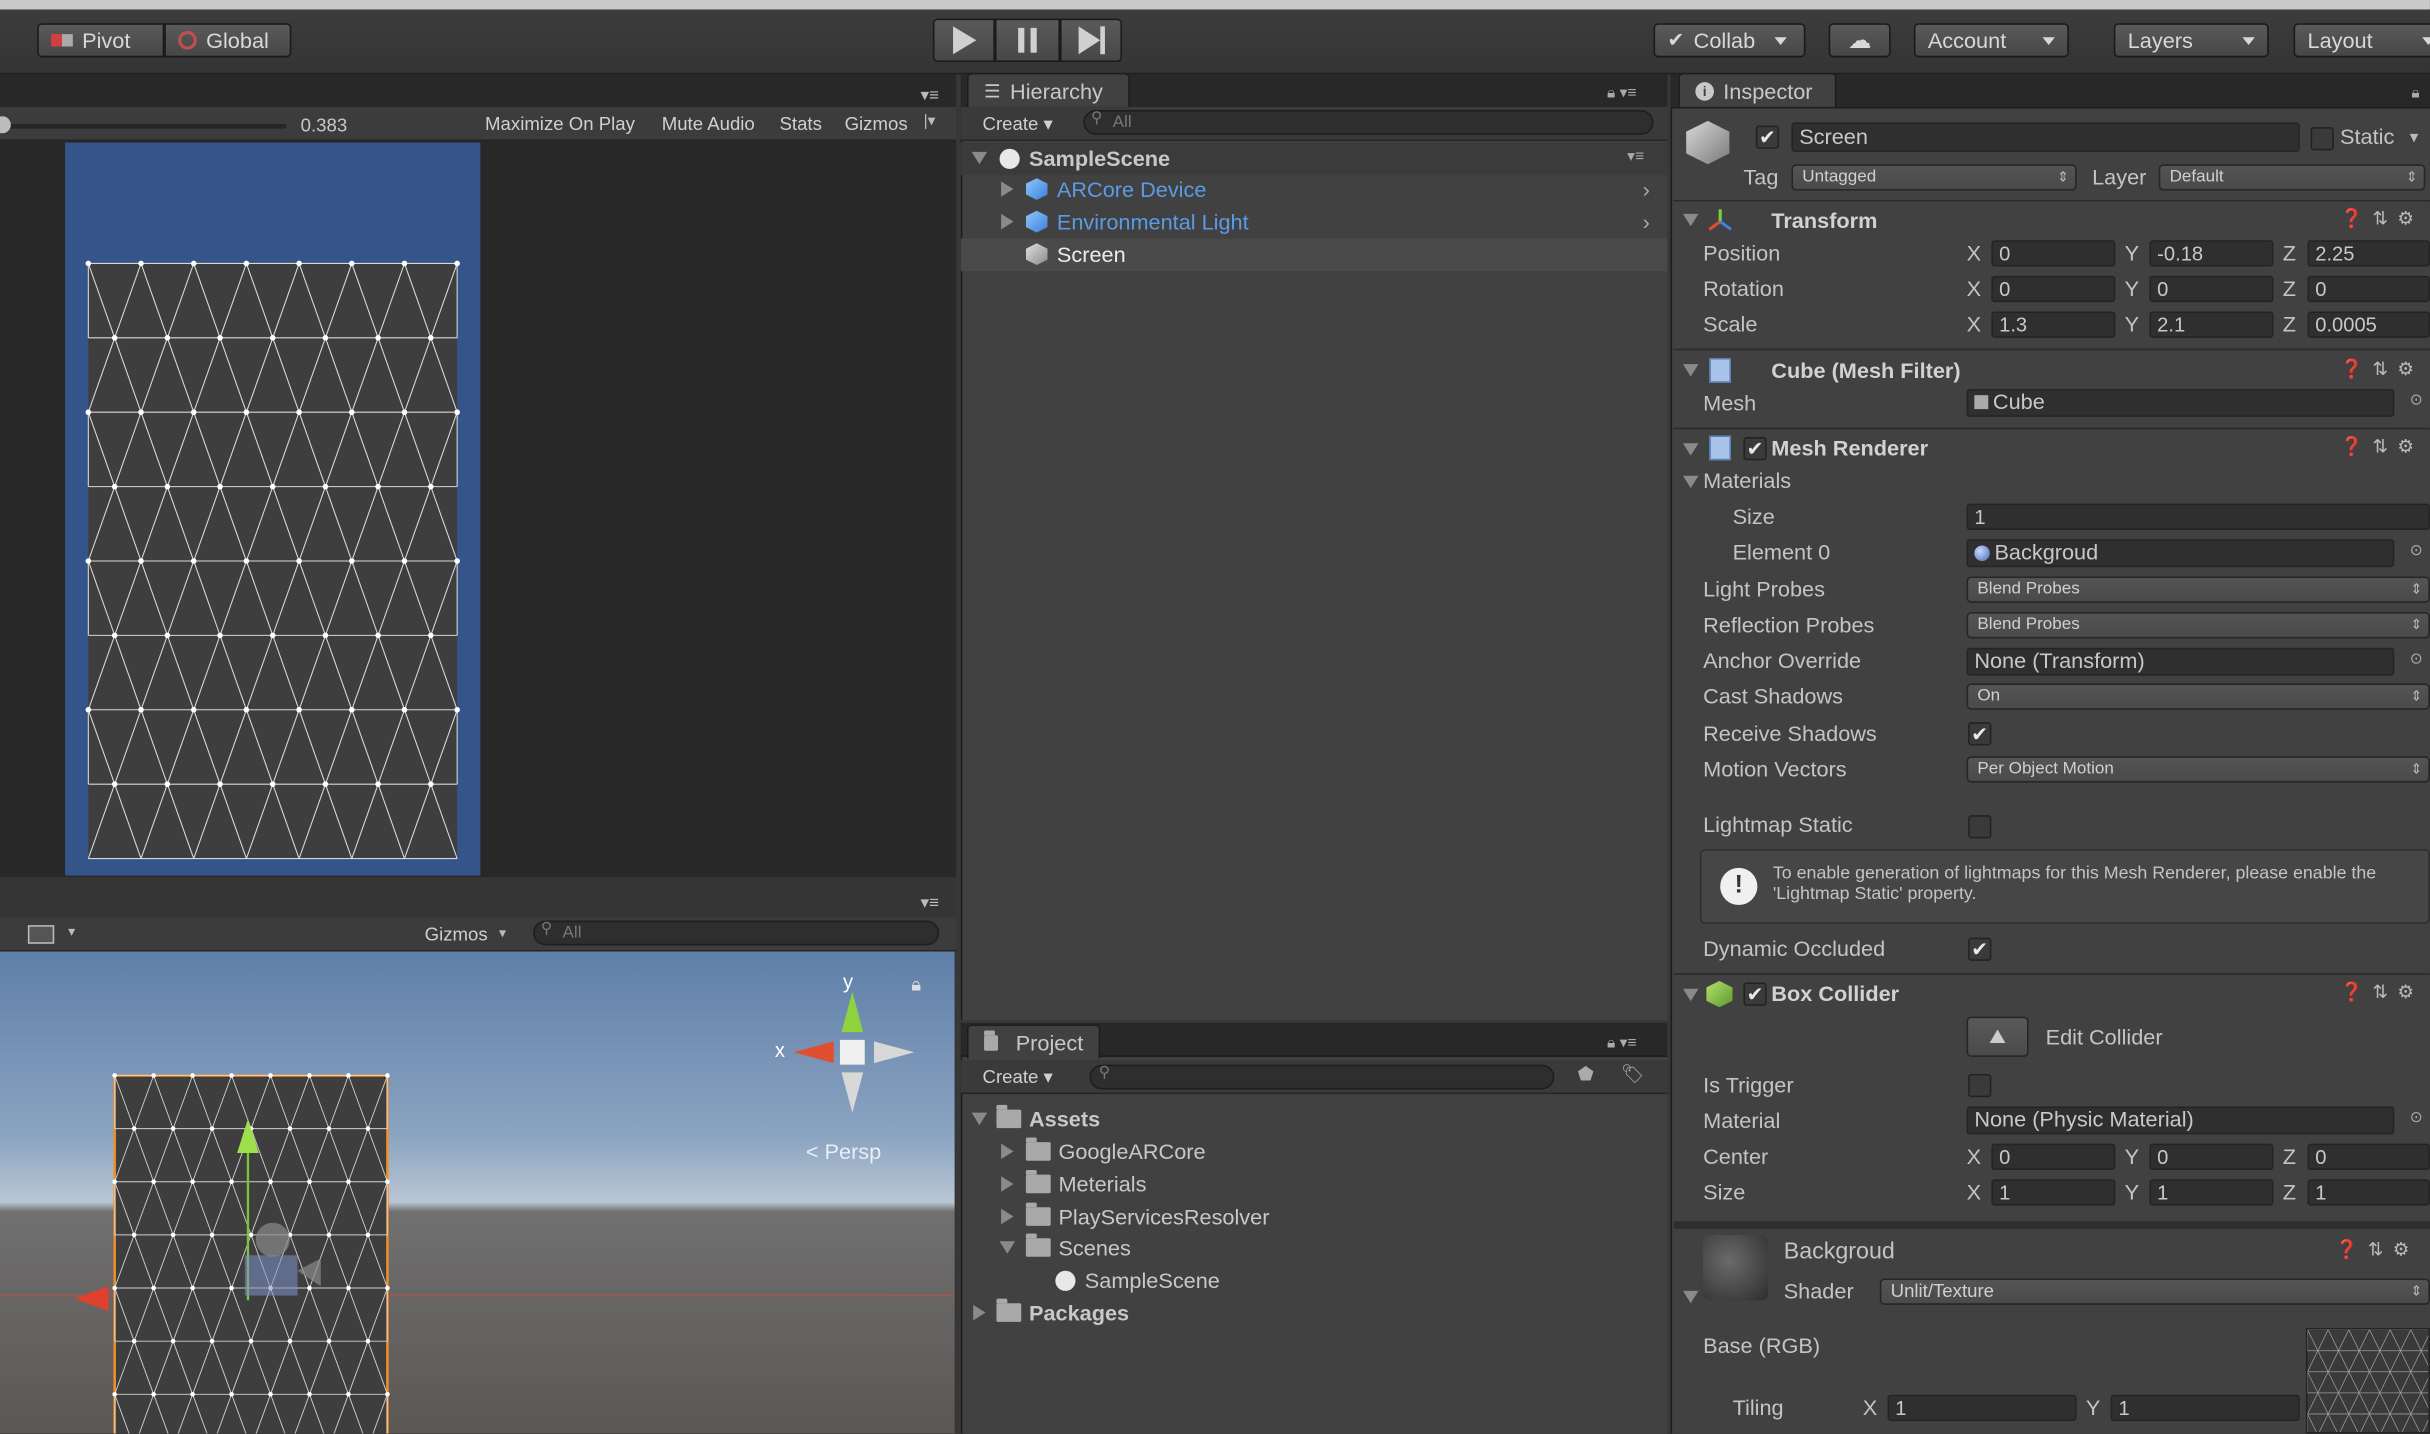 The width and height of the screenshot is (2430, 1434). What do you see at coordinates (1322, 1077) in the screenshot?
I see `project-search-input` at bounding box center [1322, 1077].